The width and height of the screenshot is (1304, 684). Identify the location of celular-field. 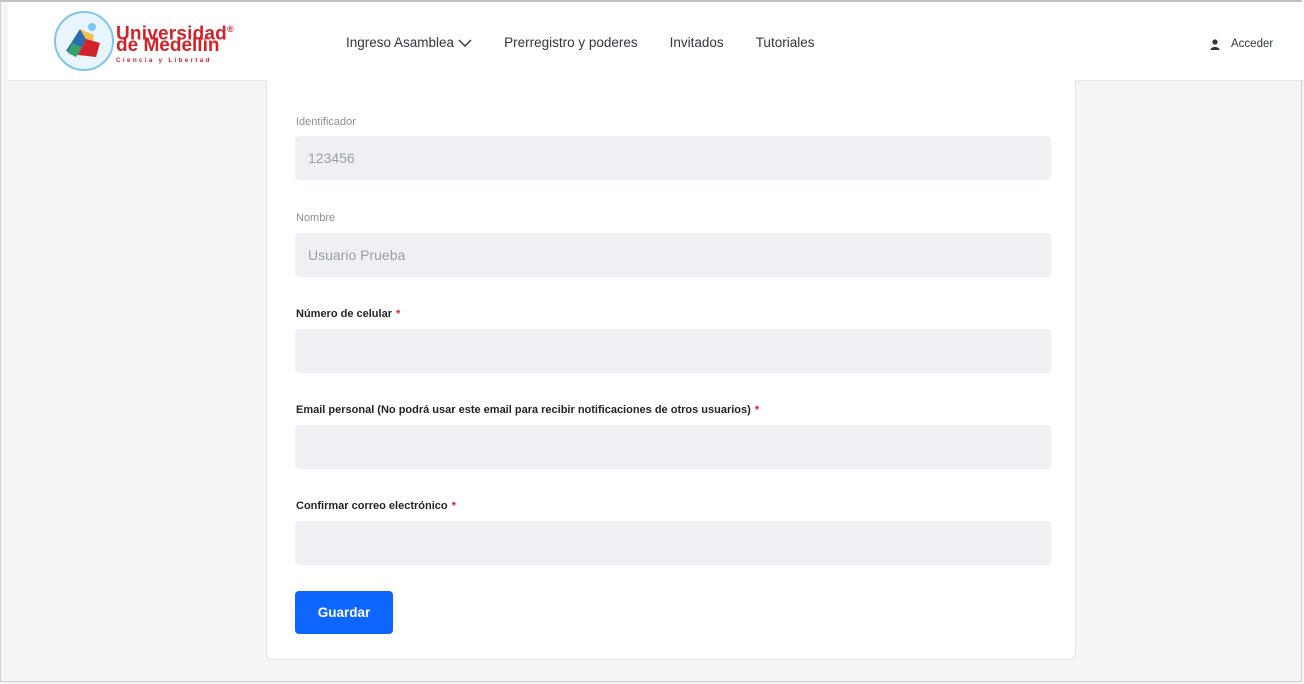
(673, 351).